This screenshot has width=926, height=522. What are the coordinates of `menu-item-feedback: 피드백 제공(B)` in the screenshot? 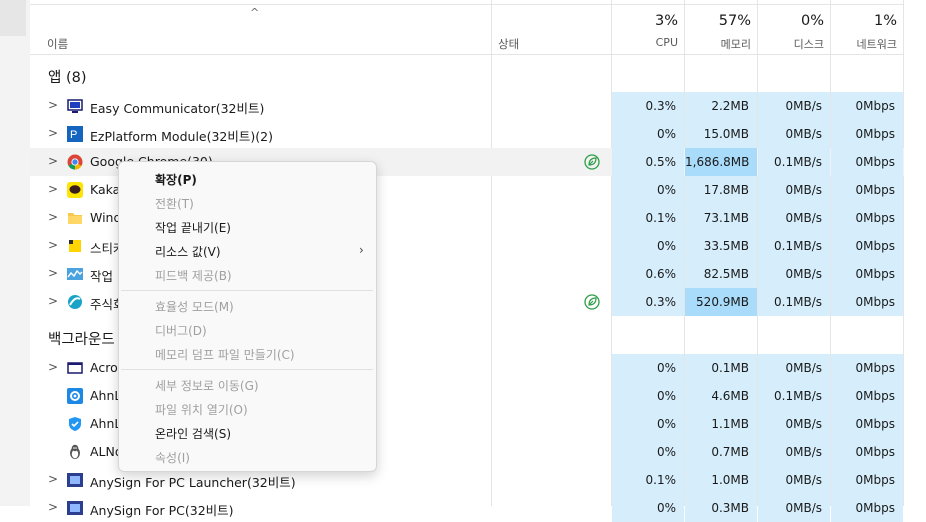 It's located at (193, 275).